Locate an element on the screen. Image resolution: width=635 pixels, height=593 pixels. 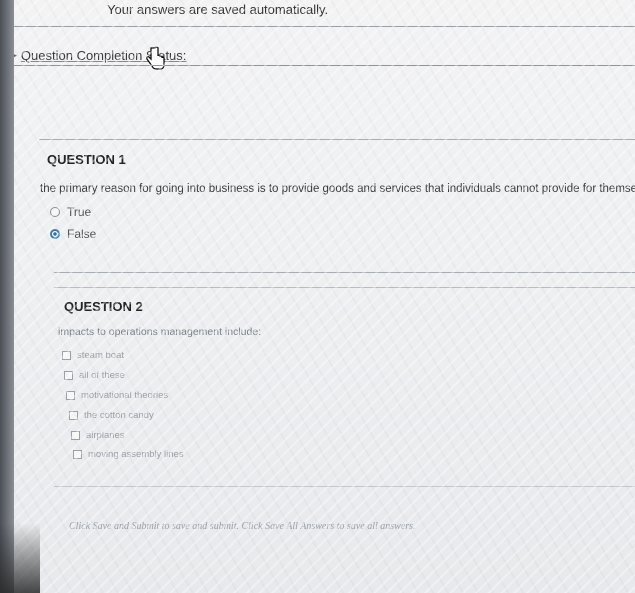
hand-cursor-icon is located at coordinates (155, 58).